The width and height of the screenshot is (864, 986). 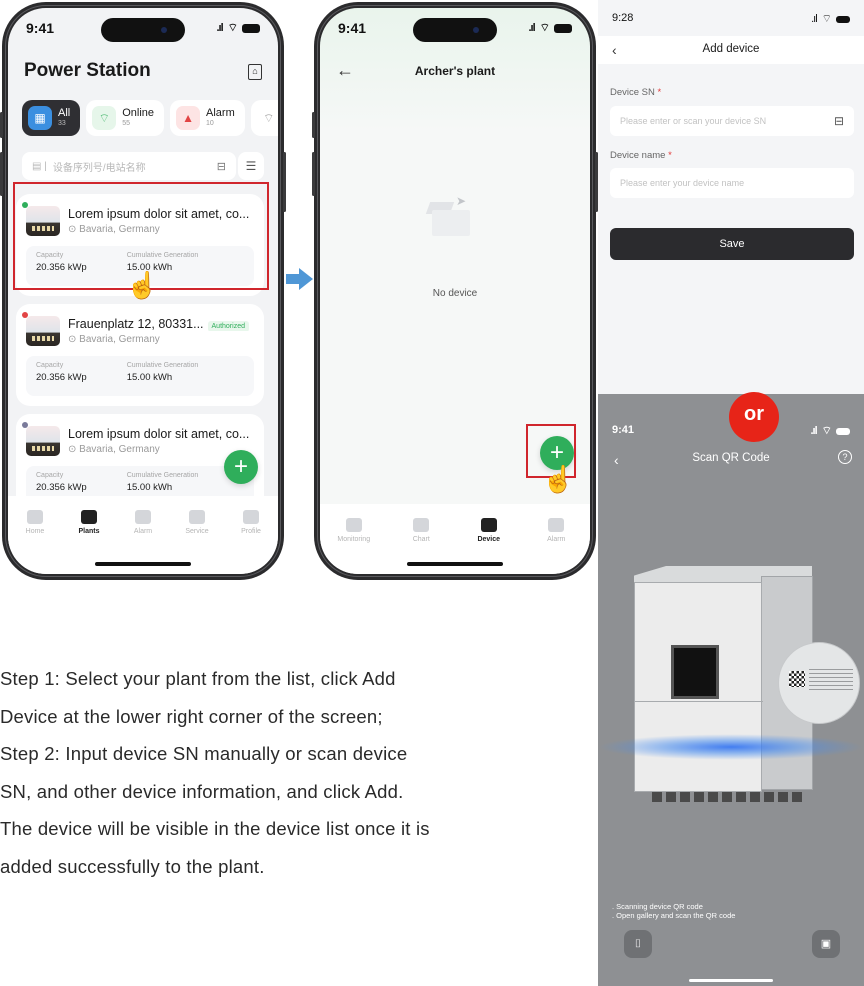 I want to click on gallery-icon: ▣, so click(x=826, y=944).